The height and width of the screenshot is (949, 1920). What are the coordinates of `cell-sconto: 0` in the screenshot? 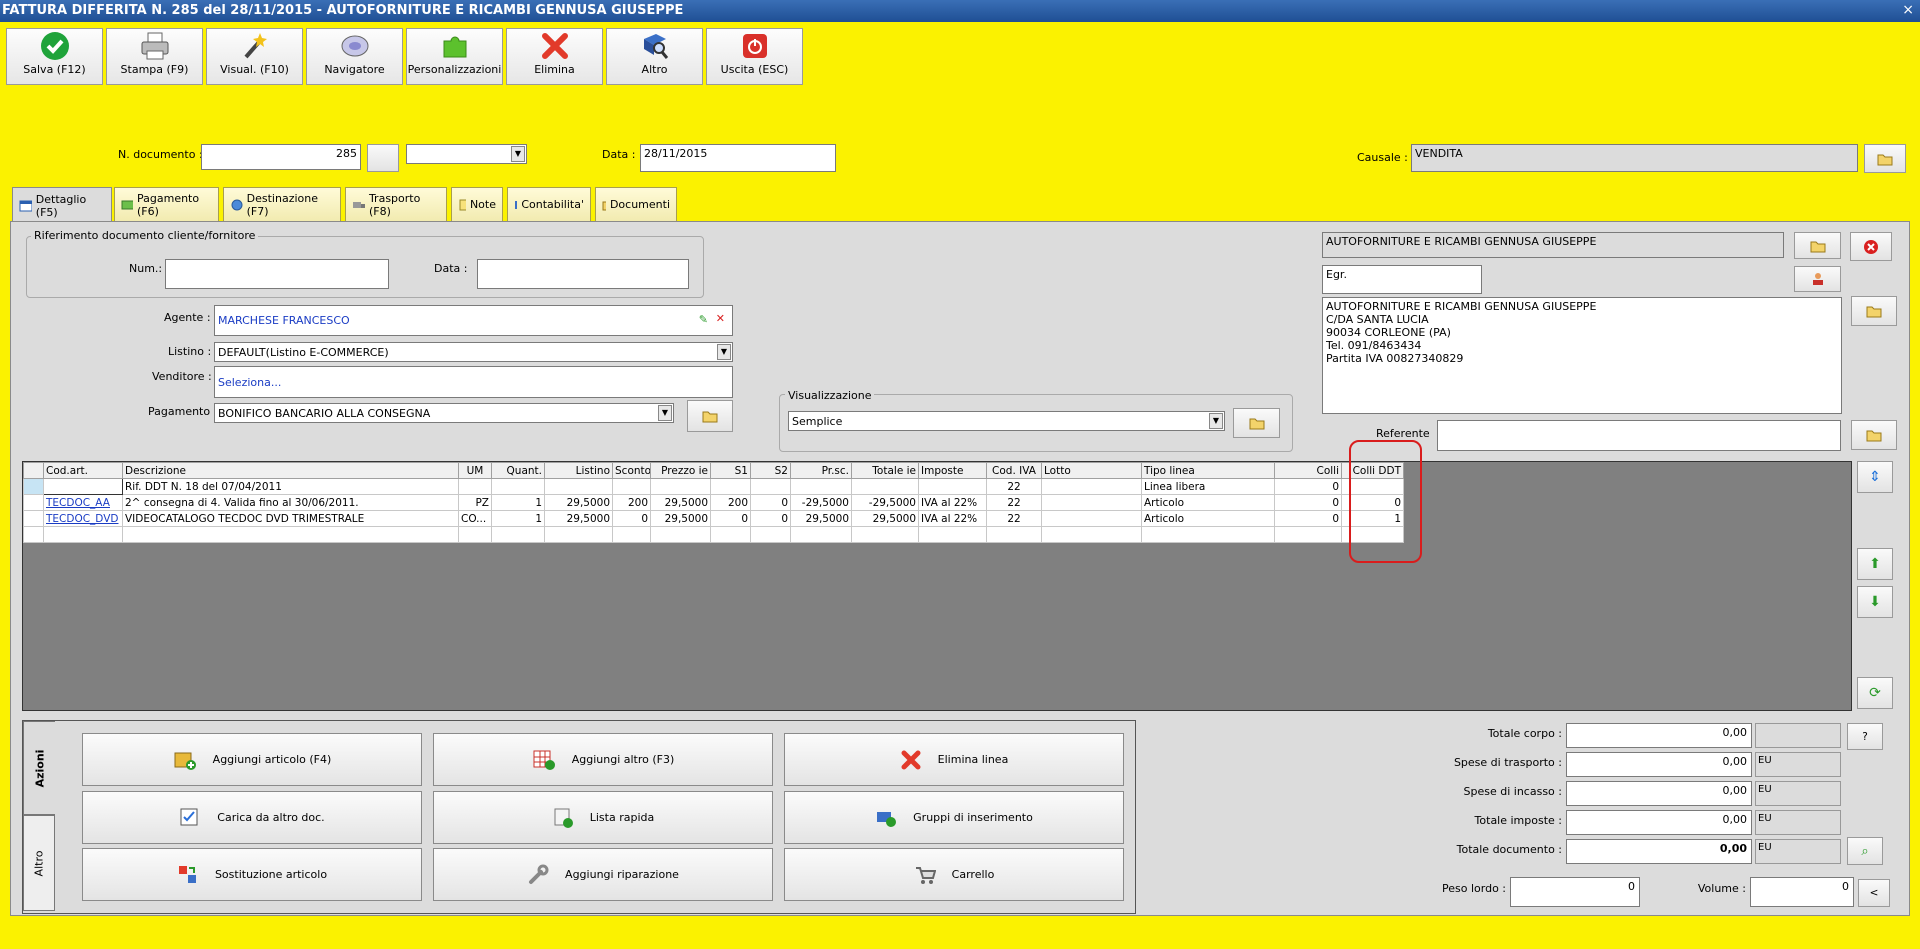 It's located at (631, 518).